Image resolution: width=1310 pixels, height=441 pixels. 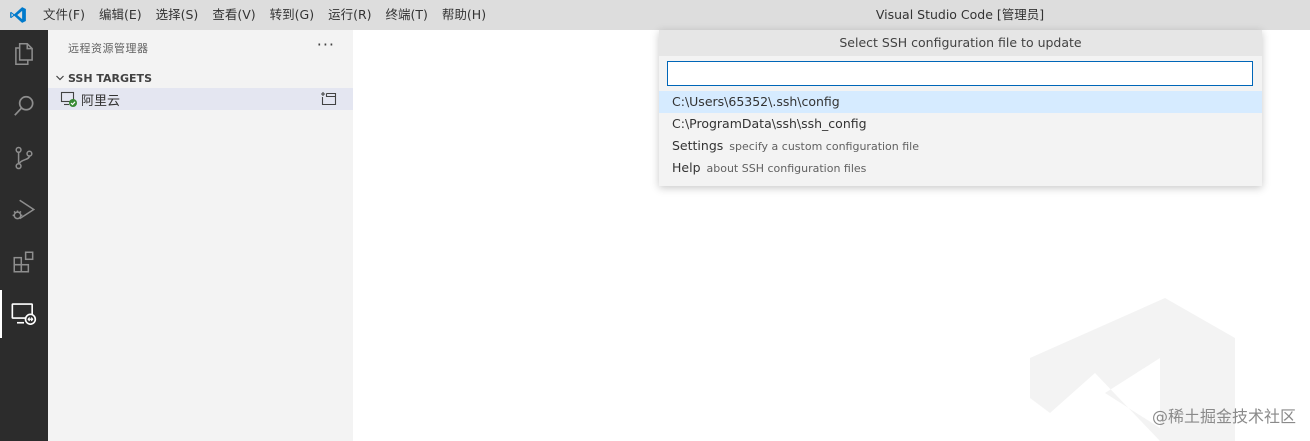 I want to click on menu-file: 文件(F), so click(x=64, y=15).